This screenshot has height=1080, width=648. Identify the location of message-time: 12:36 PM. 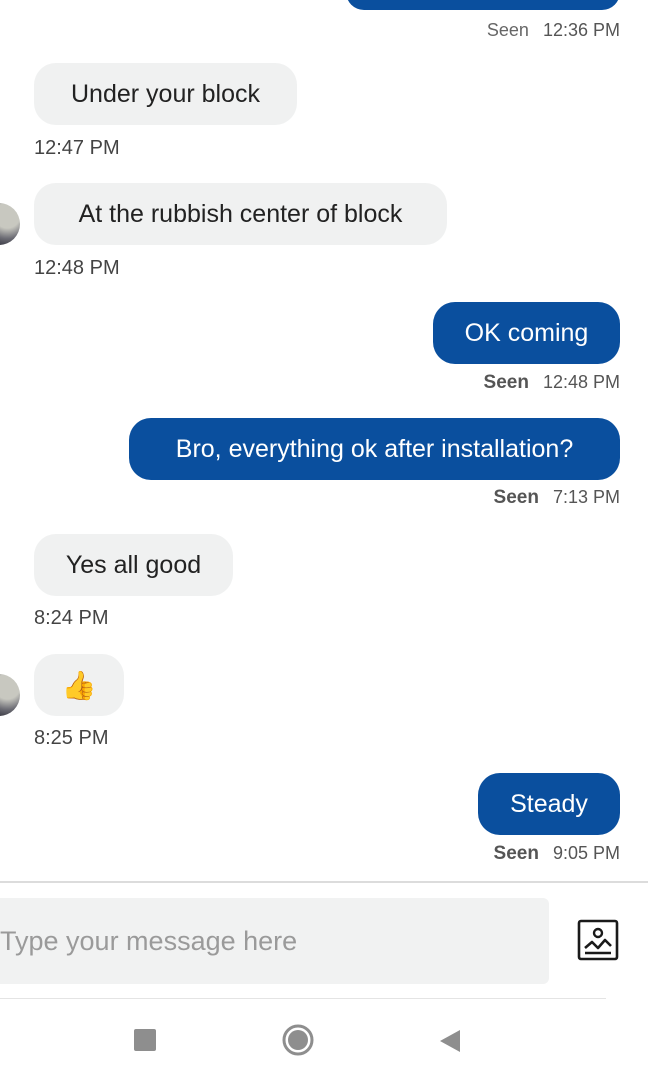
(581, 30).